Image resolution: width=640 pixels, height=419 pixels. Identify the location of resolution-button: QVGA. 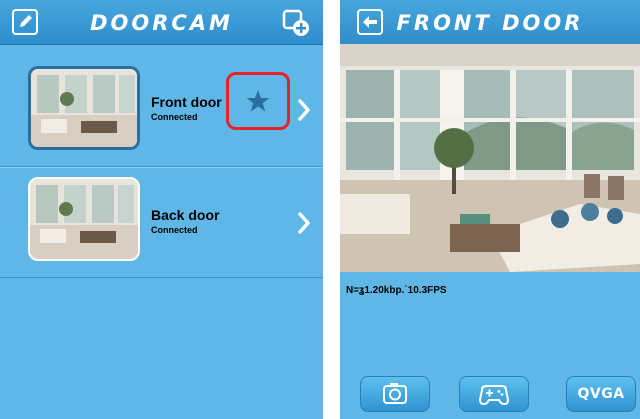
(601, 394).